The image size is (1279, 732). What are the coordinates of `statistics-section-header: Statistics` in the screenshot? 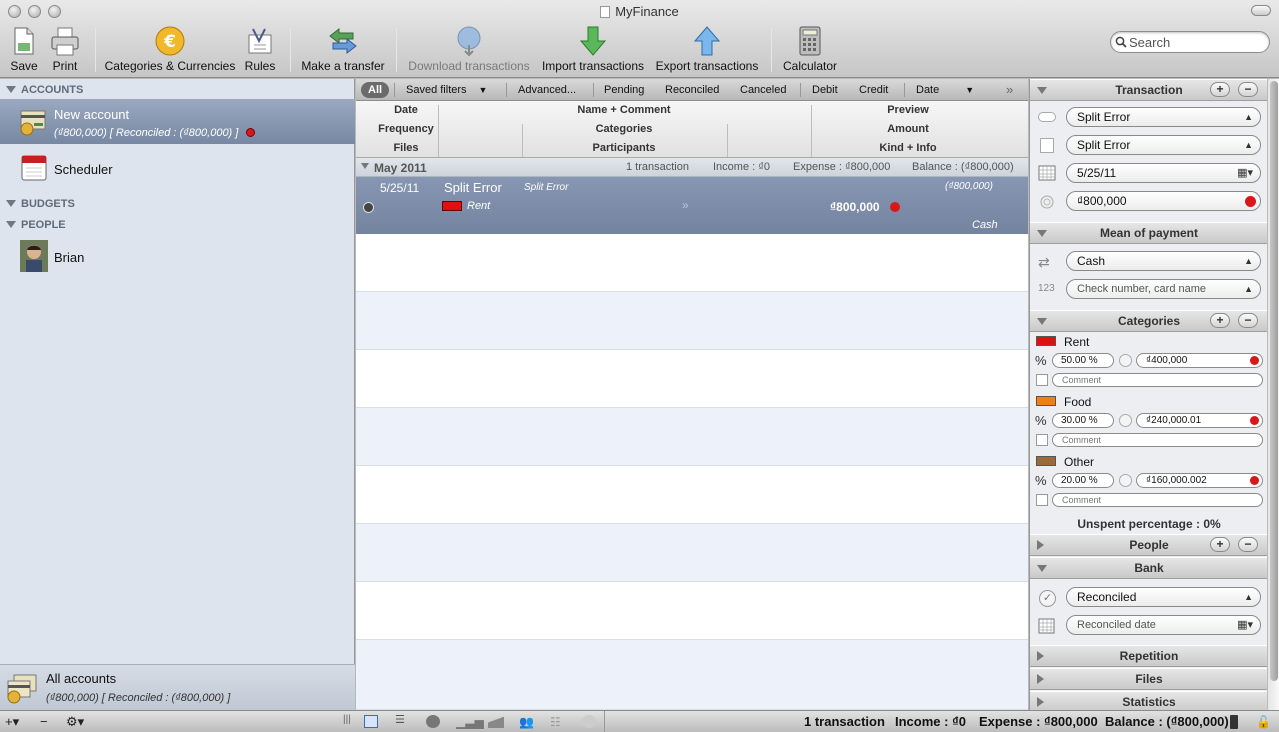 It's located at (1148, 700).